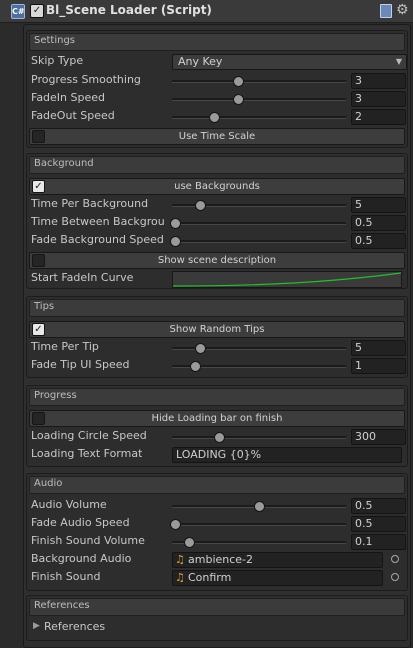 Image resolution: width=413 pixels, height=648 pixels. Describe the element at coordinates (38, 329) in the screenshot. I see `show-random-tips-checkbox: ✓` at that location.